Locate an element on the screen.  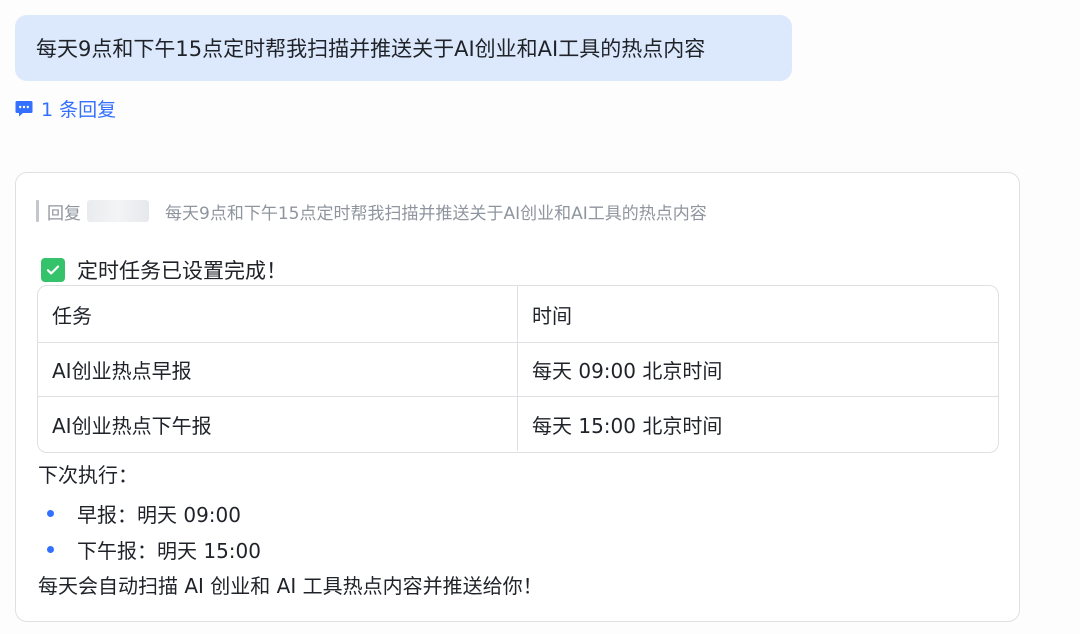
reply-count-label: 1 条回复 is located at coordinates (78, 108).